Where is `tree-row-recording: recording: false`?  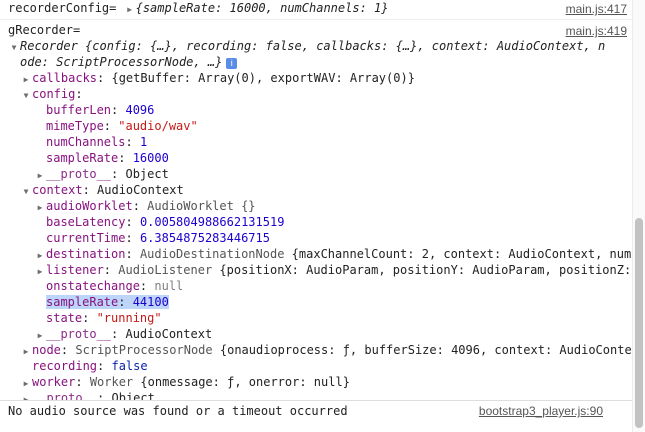
tree-row-recording: recording: false is located at coordinates (90, 366).